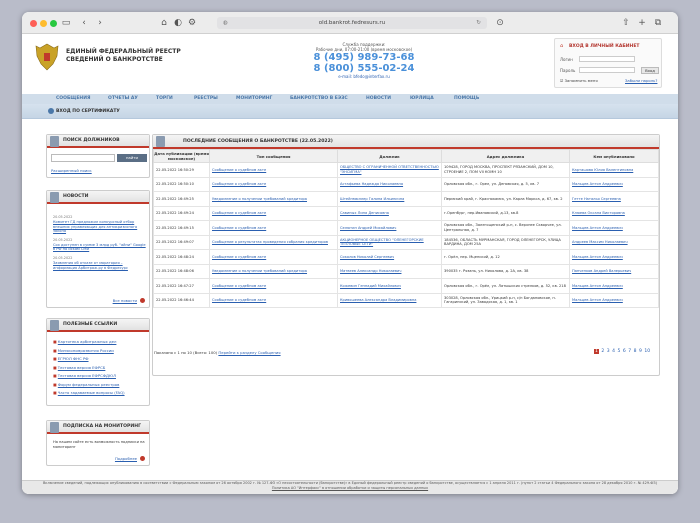 The width and height of the screenshot is (700, 523). Describe the element at coordinates (88, 111) in the screenshot. I see `certificate-login-link: ВХОД ПО СЕРТИФИКАТУ` at that location.